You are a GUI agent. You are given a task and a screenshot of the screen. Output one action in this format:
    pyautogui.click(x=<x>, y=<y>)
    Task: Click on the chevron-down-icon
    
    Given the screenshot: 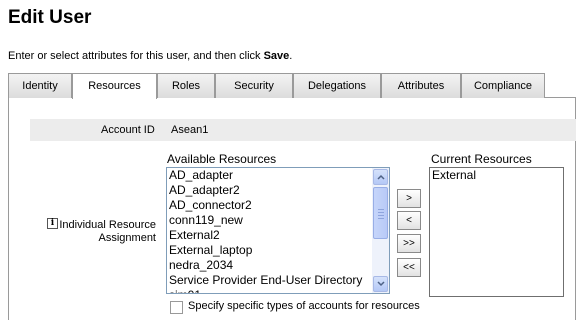 What is the action you would take?
    pyautogui.click(x=381, y=284)
    